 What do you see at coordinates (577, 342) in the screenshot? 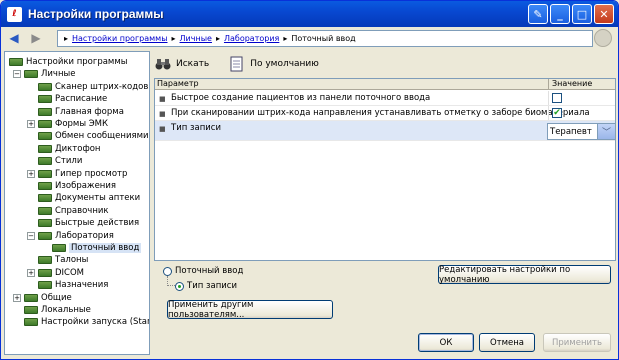
I see `apply-button: Применить` at bounding box center [577, 342].